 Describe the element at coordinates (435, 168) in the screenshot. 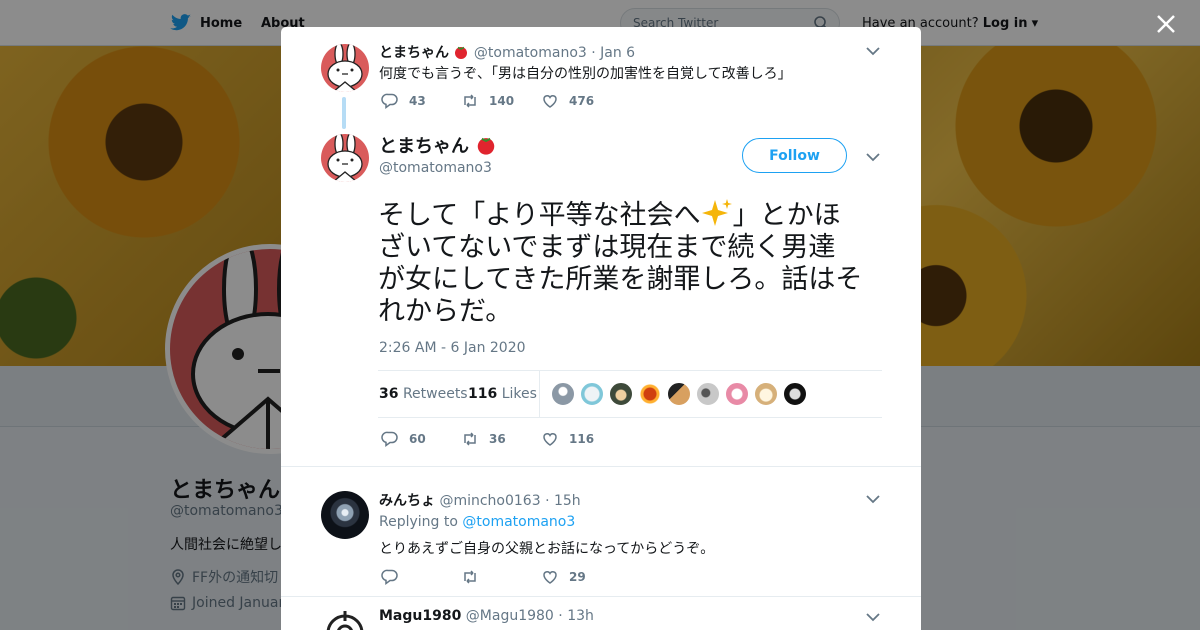

I see `main-tweet-author-handle: @tomatomano3` at that location.